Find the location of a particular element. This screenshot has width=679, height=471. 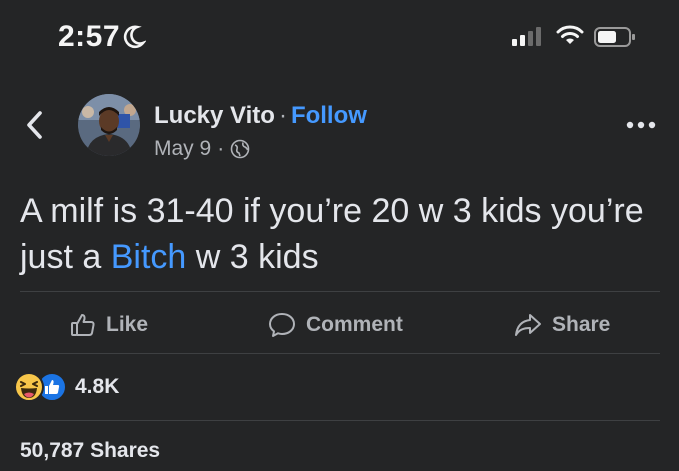

comment-button: Comment is located at coordinates (335, 325).